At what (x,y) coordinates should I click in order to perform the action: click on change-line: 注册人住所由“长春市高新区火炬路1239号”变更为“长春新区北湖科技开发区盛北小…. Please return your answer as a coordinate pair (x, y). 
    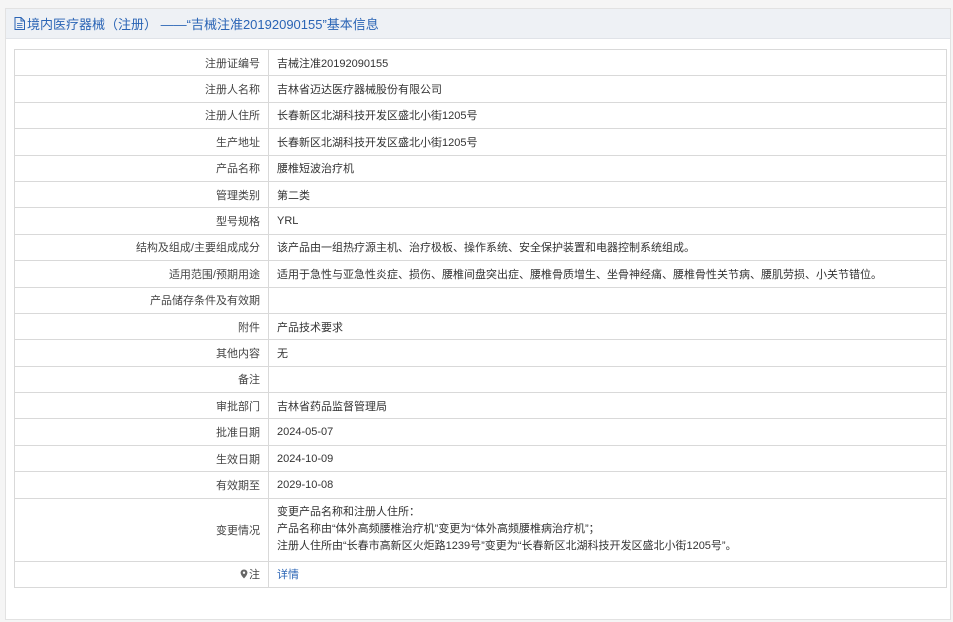
    Looking at the image, I should click on (507, 546).